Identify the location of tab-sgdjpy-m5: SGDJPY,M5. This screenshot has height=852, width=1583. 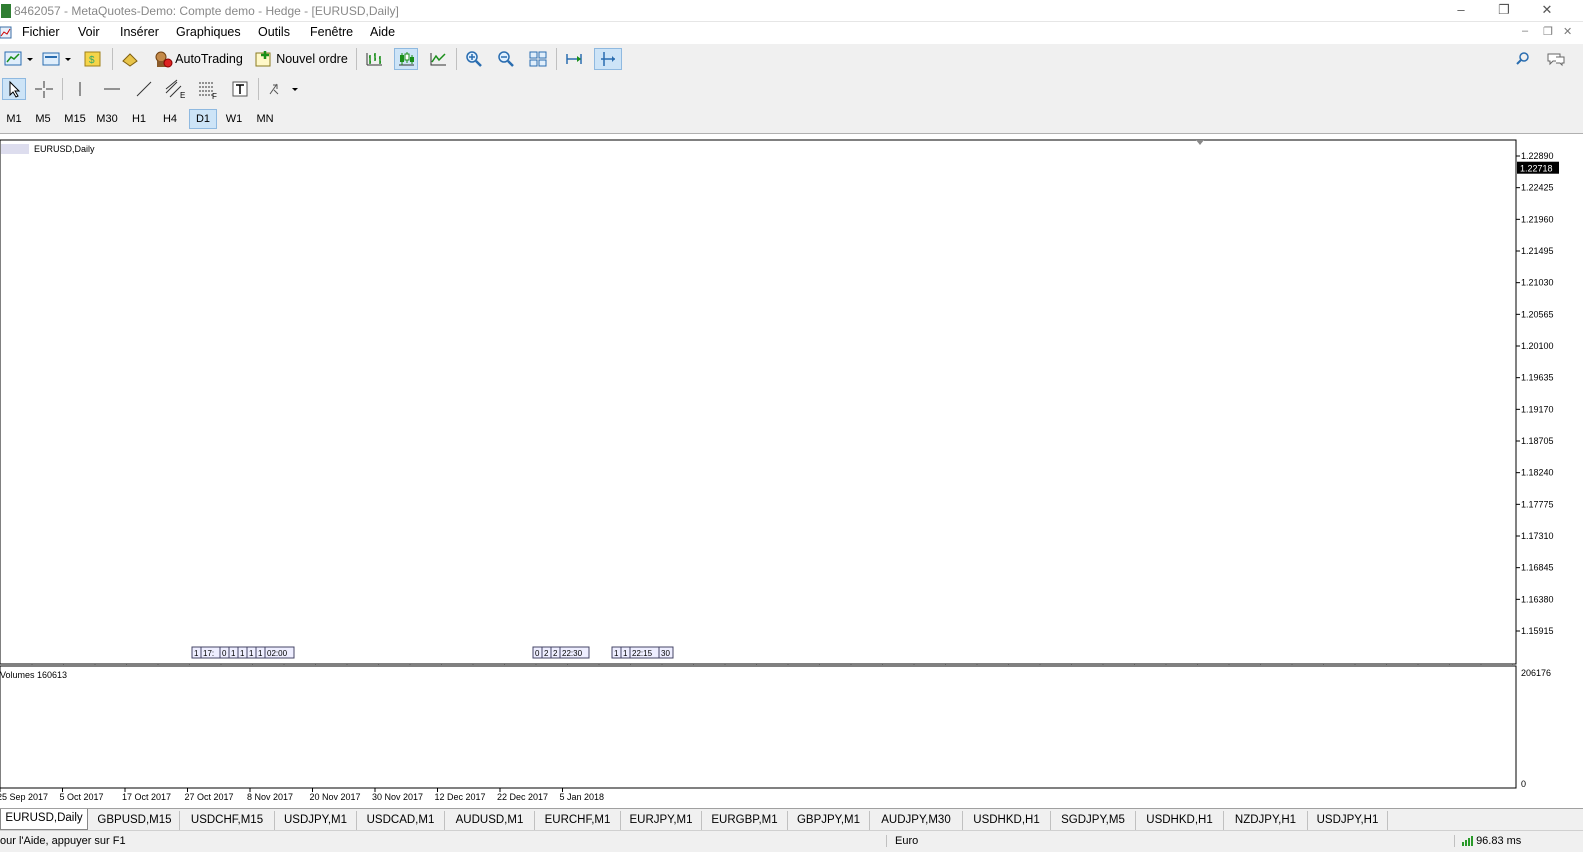
(1093, 820).